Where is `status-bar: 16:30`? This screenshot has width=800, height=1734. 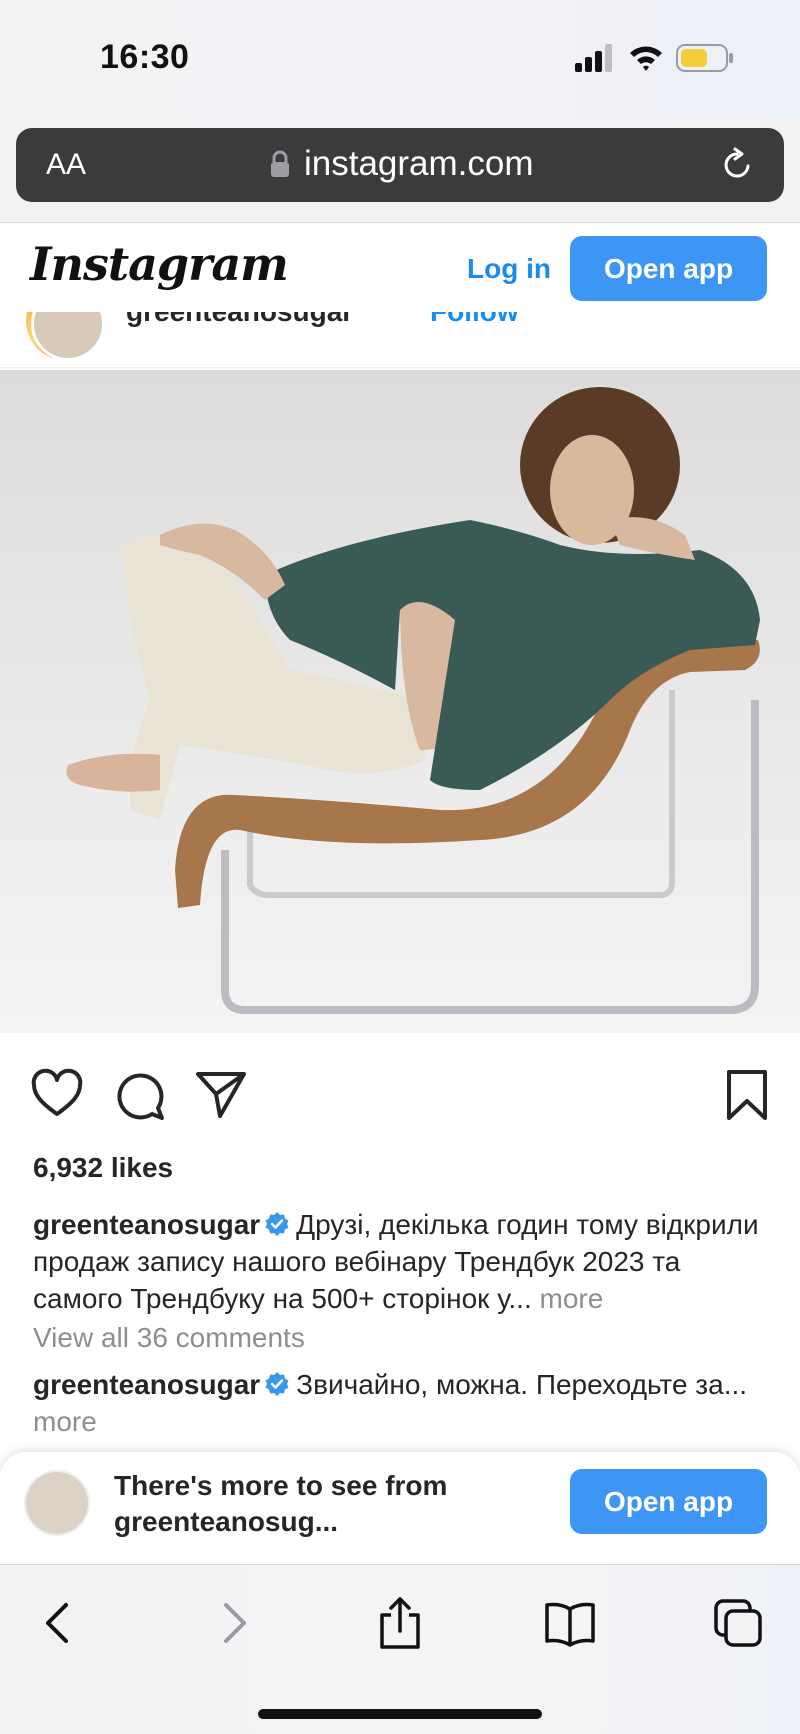
status-bar: 16:30 is located at coordinates (400, 59).